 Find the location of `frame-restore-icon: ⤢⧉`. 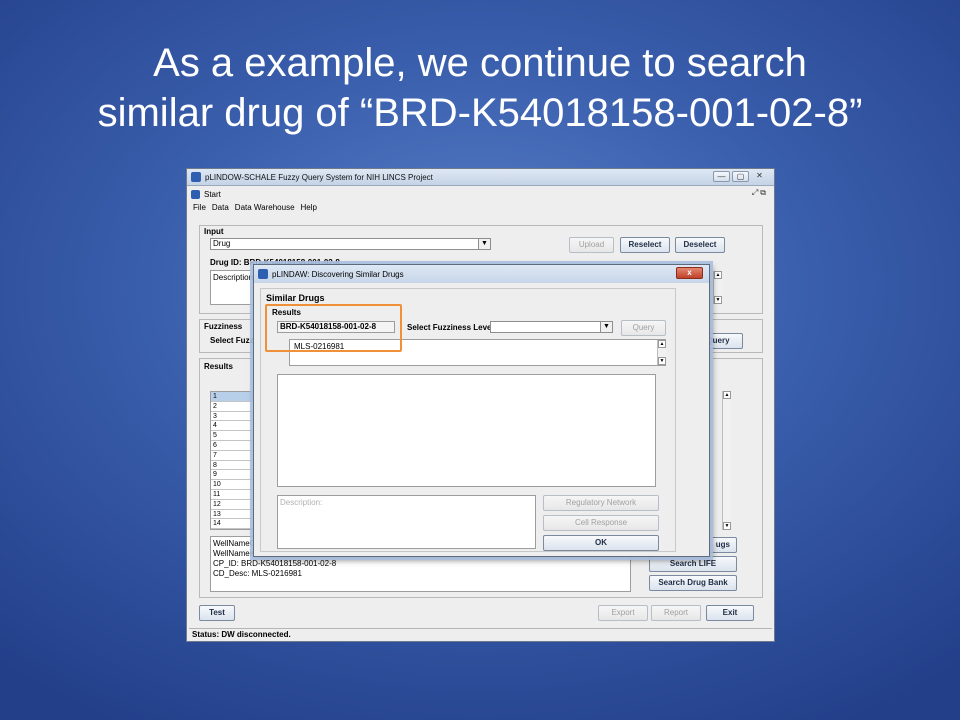

frame-restore-icon: ⤢⧉ is located at coordinates (760, 193).